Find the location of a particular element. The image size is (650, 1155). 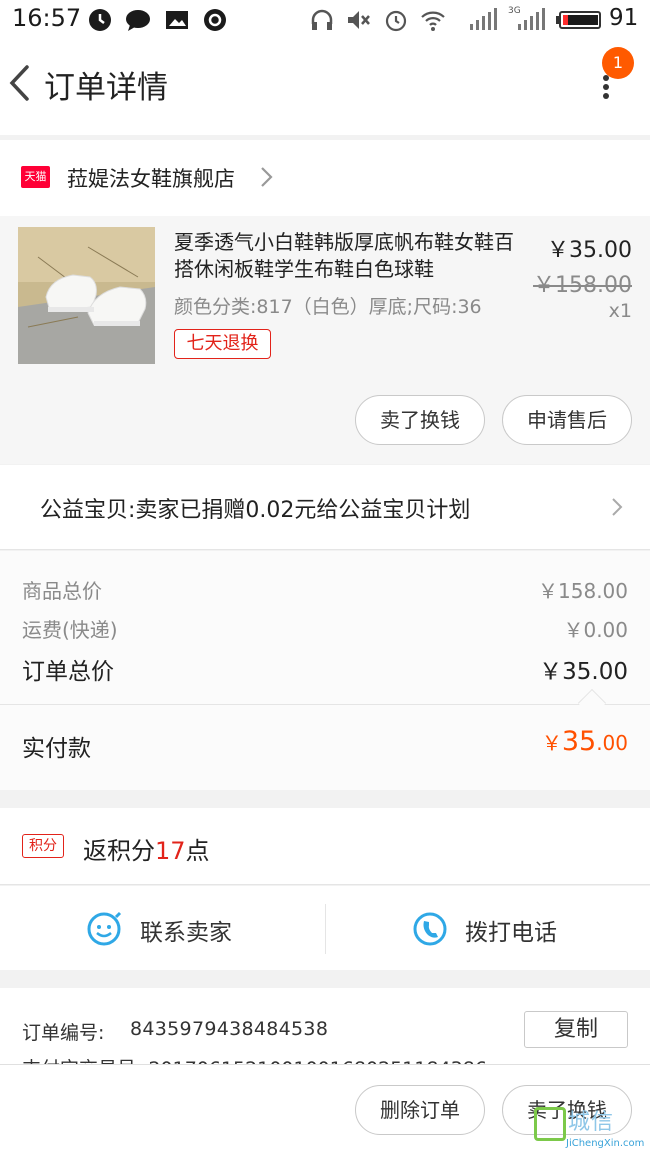

watermark-url: JiChengXin.com is located at coordinates (605, 1143).